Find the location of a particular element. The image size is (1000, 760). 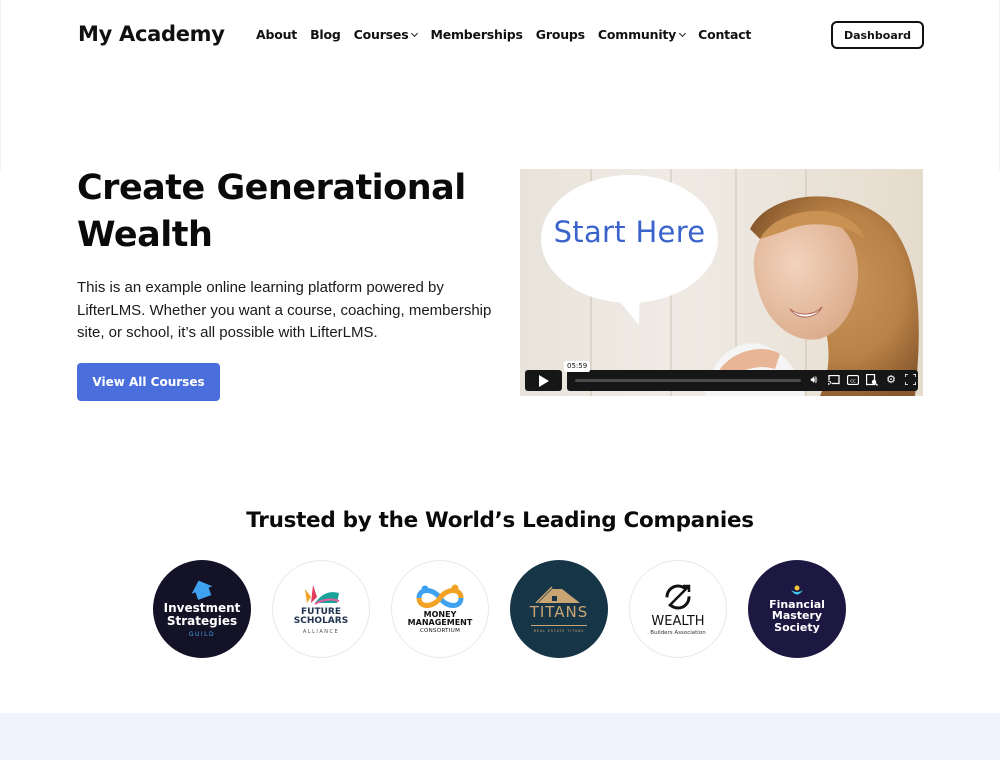

logo-financial-mastery: Financial Mastery Society is located at coordinates (797, 609).